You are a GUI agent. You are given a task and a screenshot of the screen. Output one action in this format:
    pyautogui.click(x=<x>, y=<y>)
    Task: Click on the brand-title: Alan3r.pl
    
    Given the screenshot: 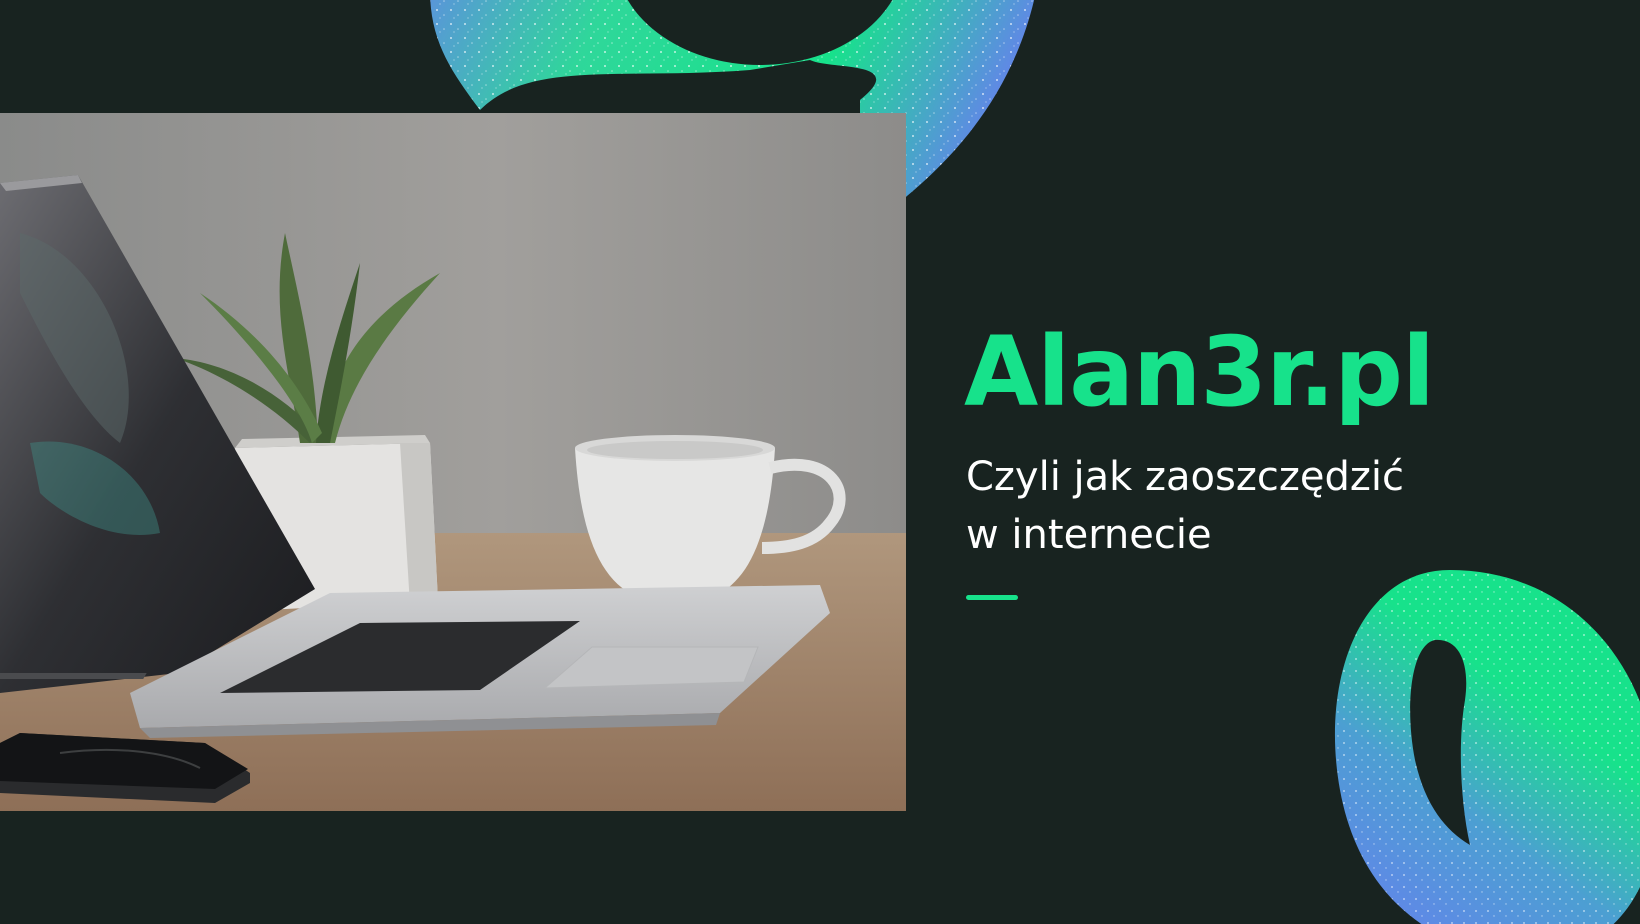 What is the action you would take?
    pyautogui.click(x=1199, y=372)
    